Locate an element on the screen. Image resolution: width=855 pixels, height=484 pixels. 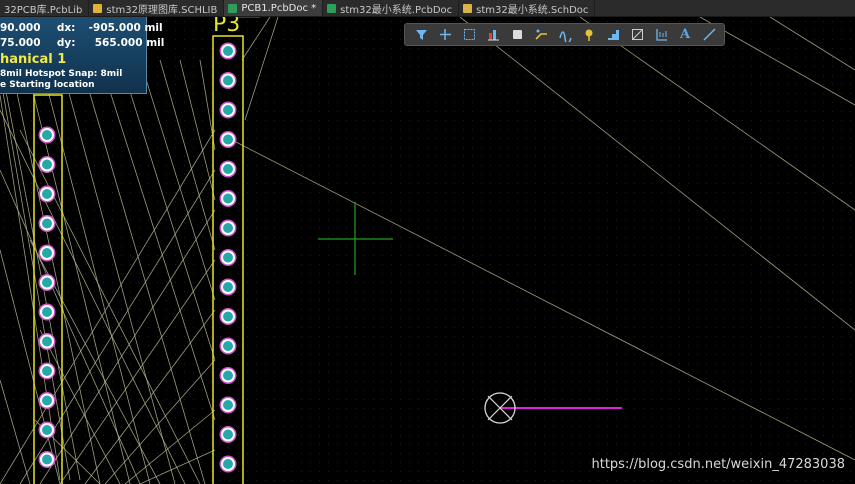
schdoc-icon is located at coordinates (468, 8).